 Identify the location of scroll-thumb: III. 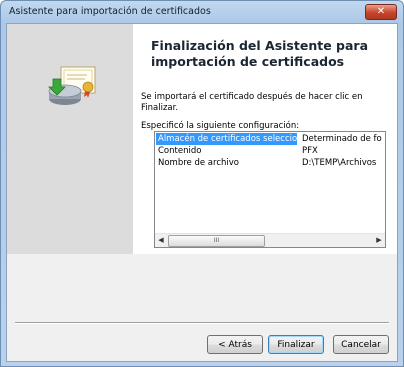
(216, 241).